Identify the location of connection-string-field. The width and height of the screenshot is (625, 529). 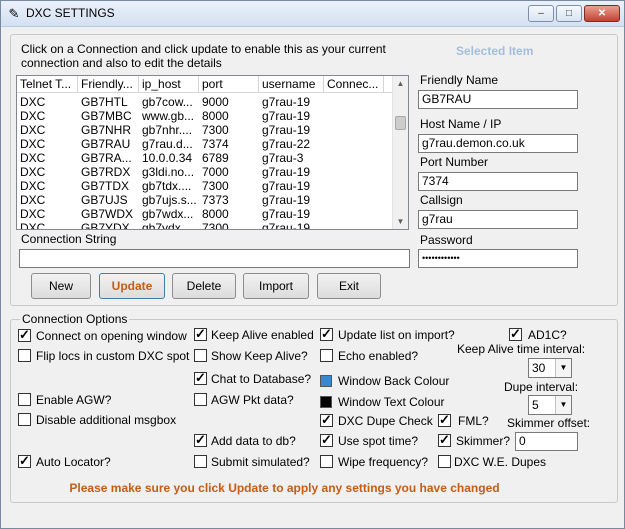
(214, 258).